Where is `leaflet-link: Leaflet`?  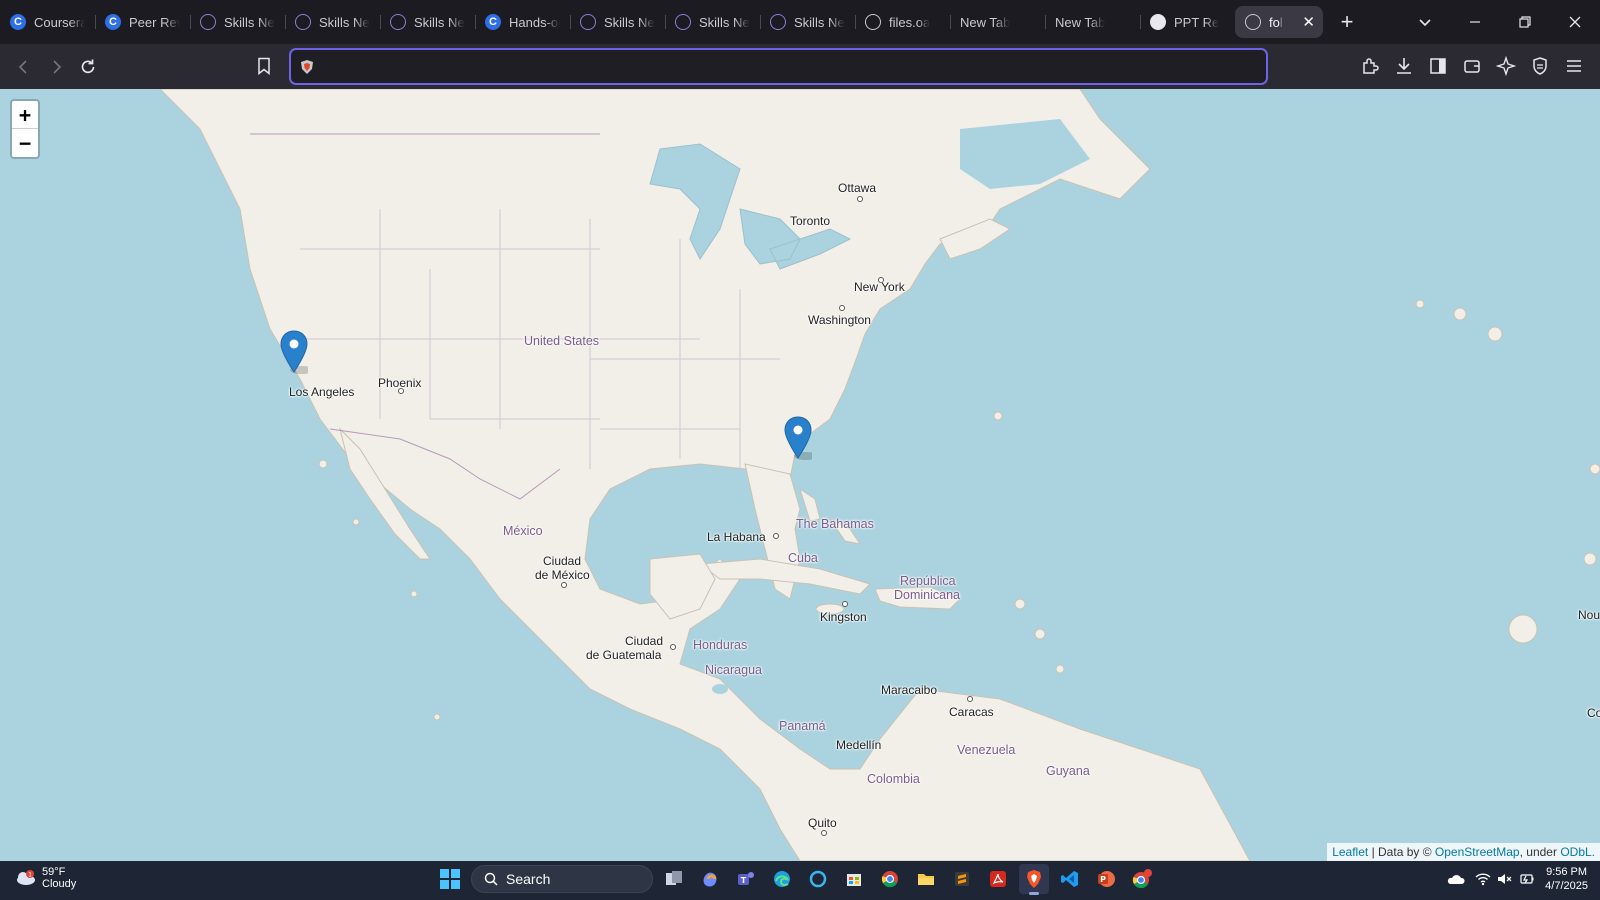 leaflet-link: Leaflet is located at coordinates (1350, 852).